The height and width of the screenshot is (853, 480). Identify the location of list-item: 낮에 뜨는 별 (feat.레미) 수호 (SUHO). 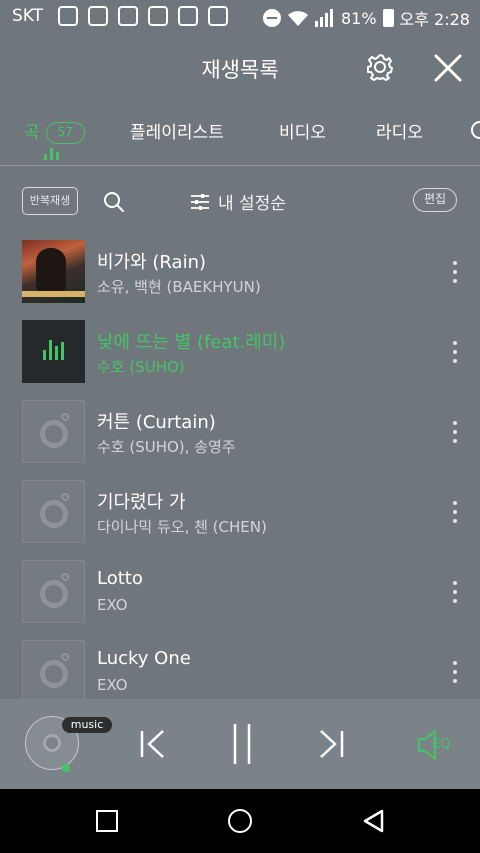
(240, 353).